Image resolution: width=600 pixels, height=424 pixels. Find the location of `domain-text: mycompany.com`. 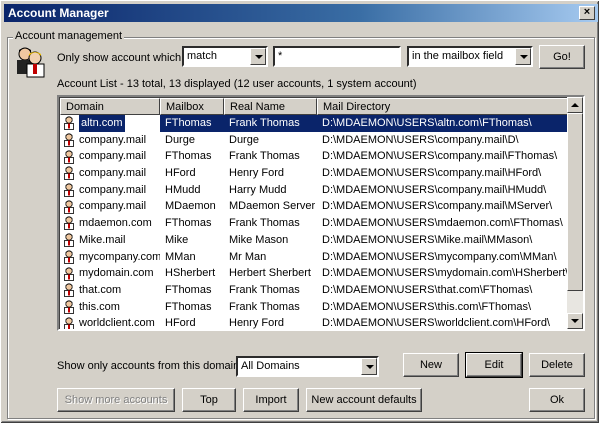

domain-text: mycompany.com is located at coordinates (119, 256).